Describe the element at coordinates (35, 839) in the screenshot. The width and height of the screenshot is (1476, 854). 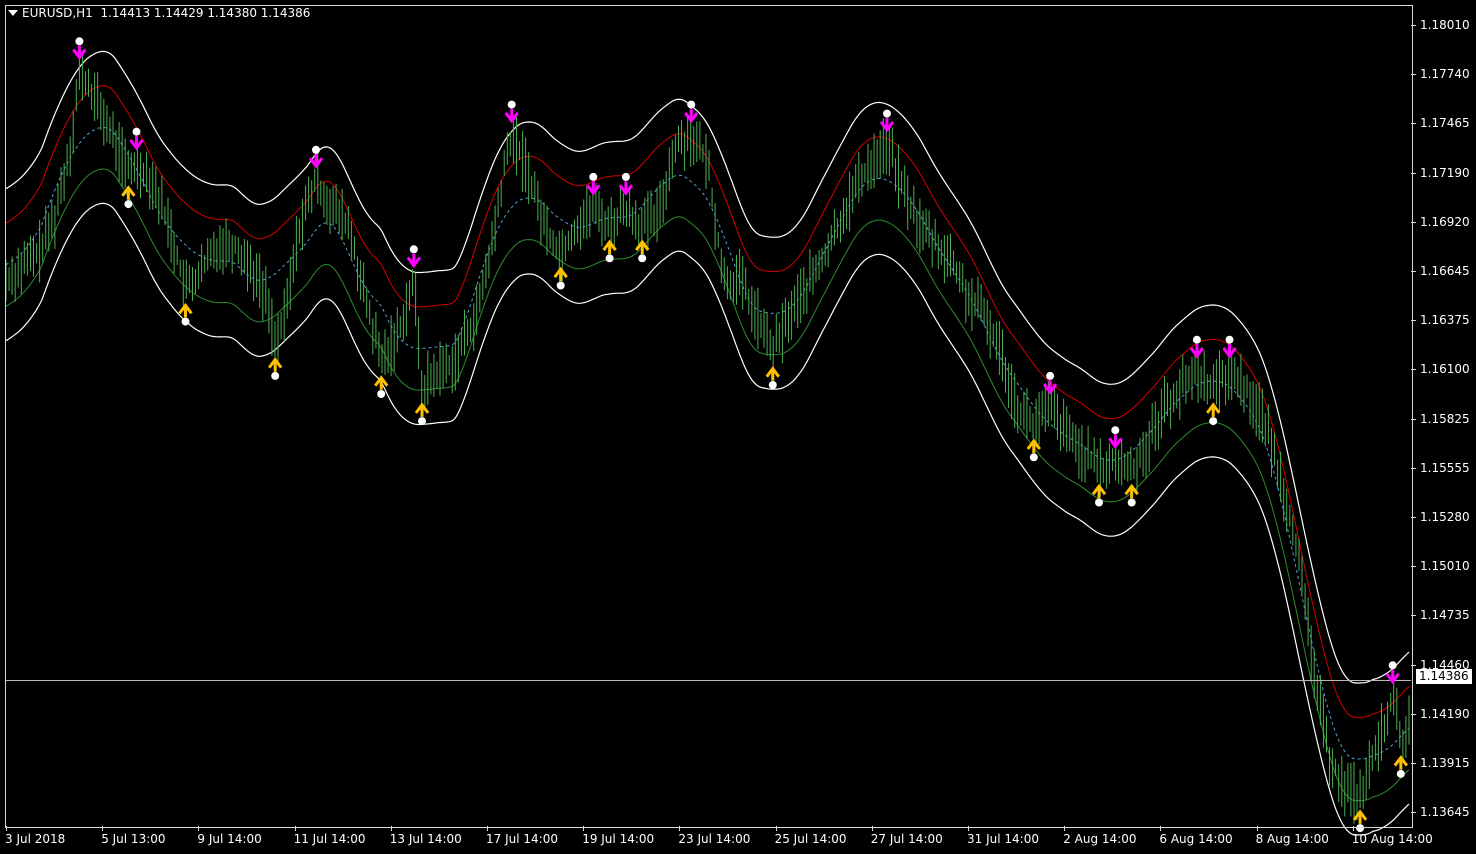
I see `x-tick-label: 3 Jul 2018` at that location.